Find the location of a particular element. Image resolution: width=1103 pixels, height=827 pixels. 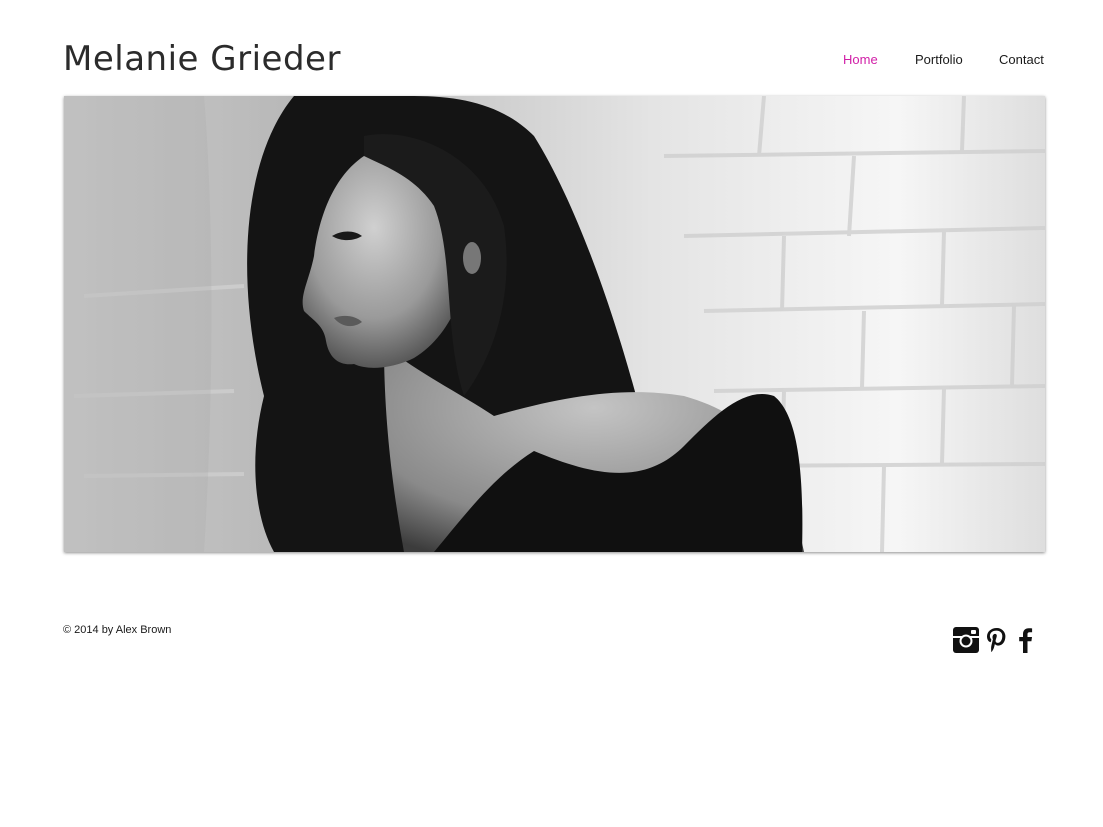

social-links is located at coordinates (997, 640).